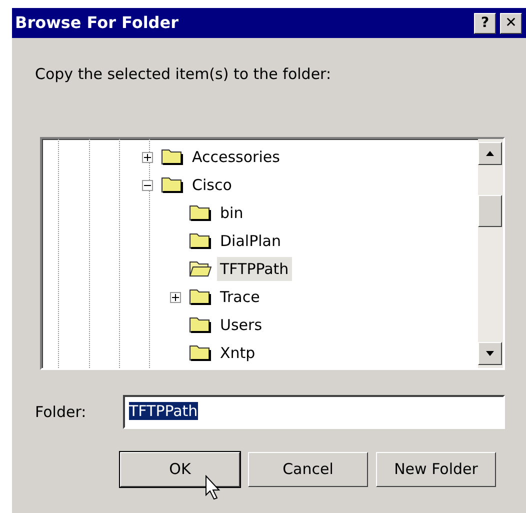 The width and height of the screenshot is (526, 513). Describe the element at coordinates (96, 23) in the screenshot. I see `window-title: Browse For Folder` at that location.